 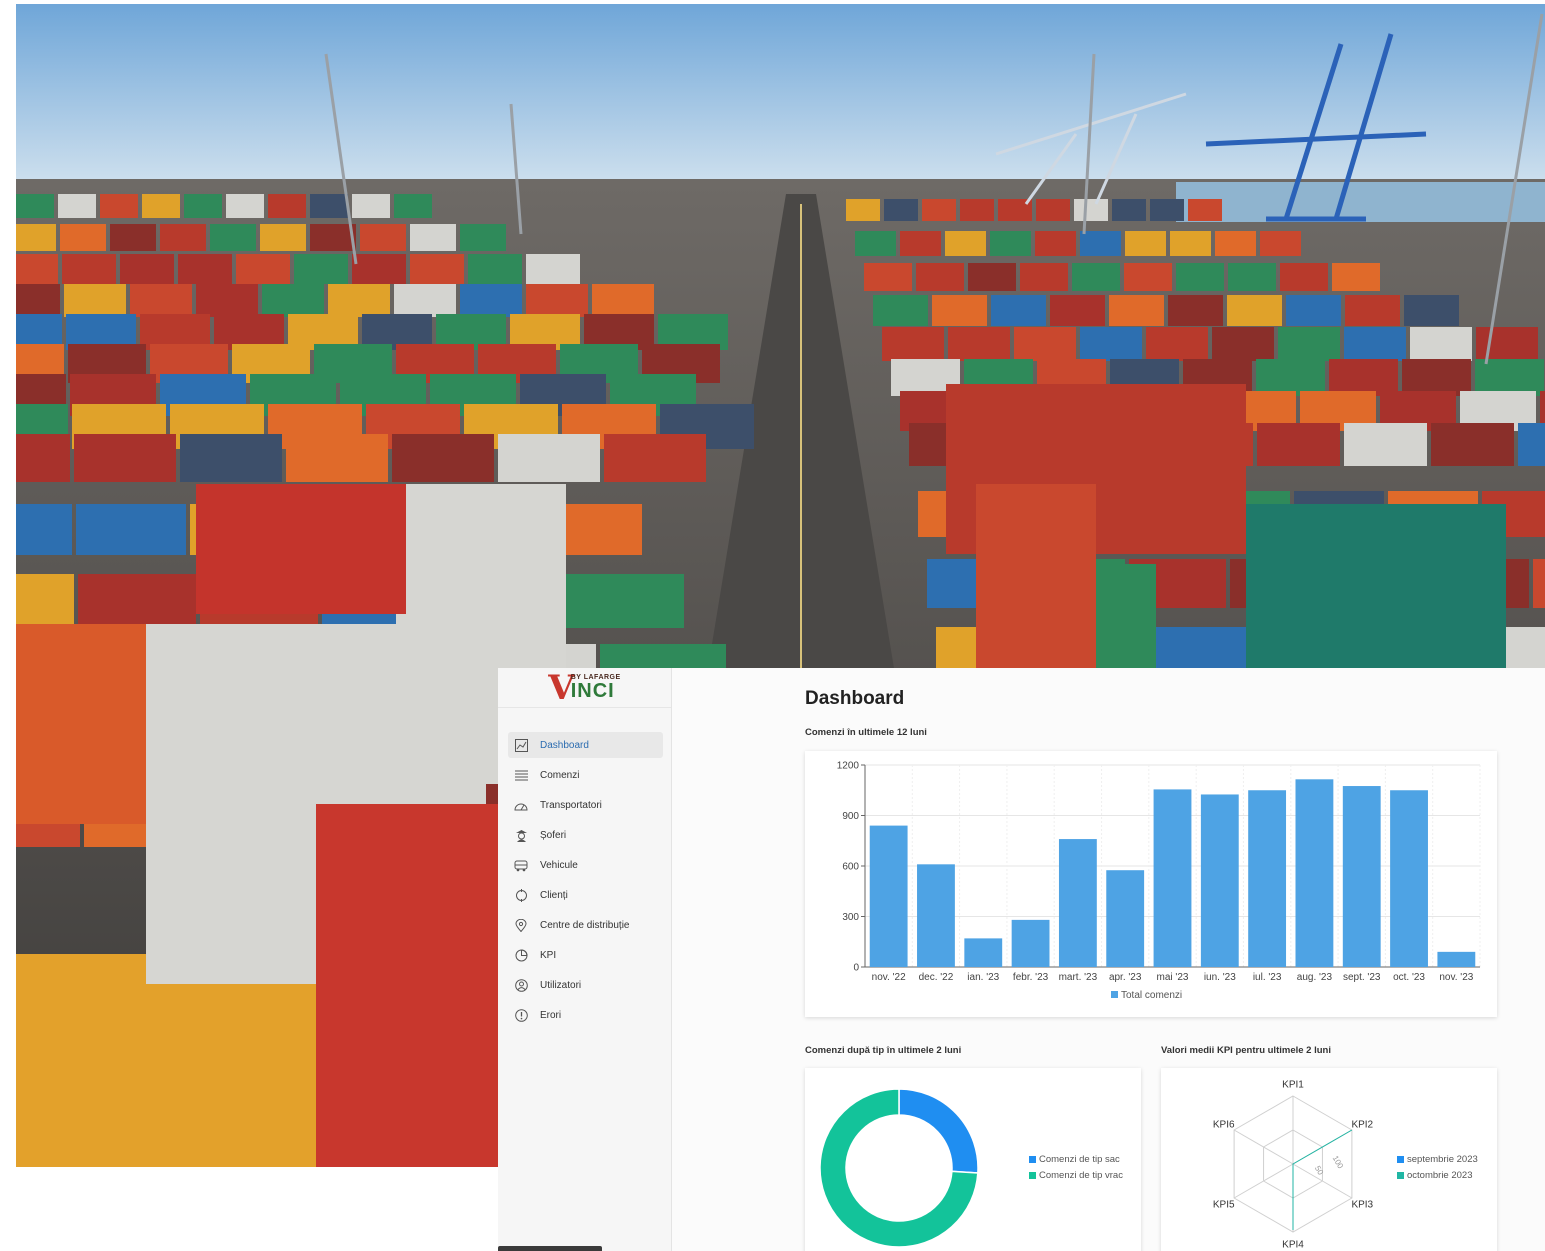 I want to click on sidebar-item-erori: Erori, so click(x=585, y=1015).